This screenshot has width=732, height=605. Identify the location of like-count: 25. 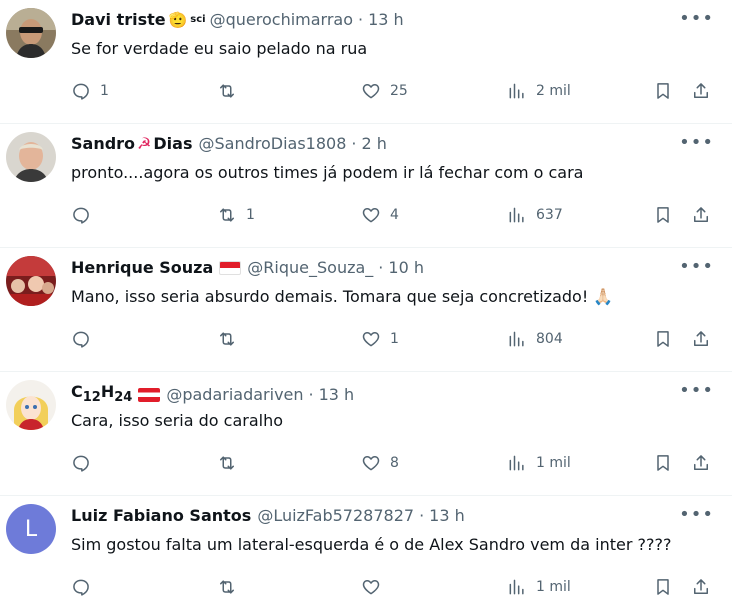
(399, 91).